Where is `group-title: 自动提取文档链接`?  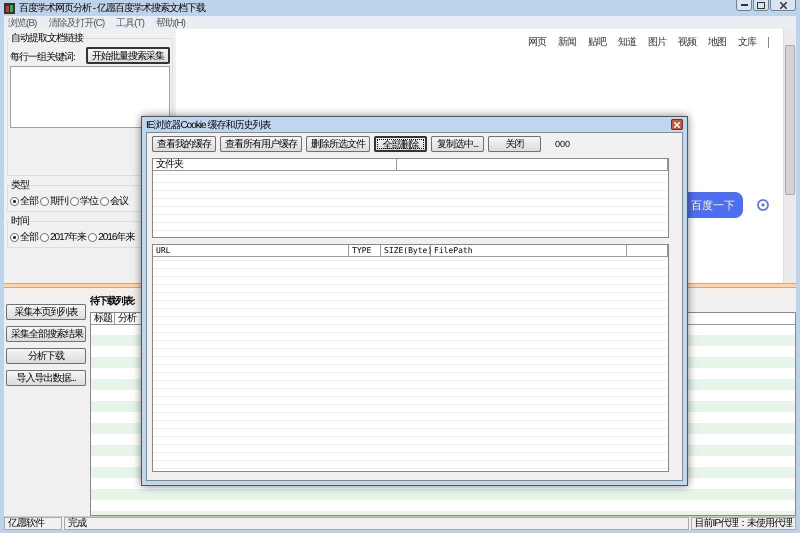 group-title: 自动提取文档链接 is located at coordinates (47, 38).